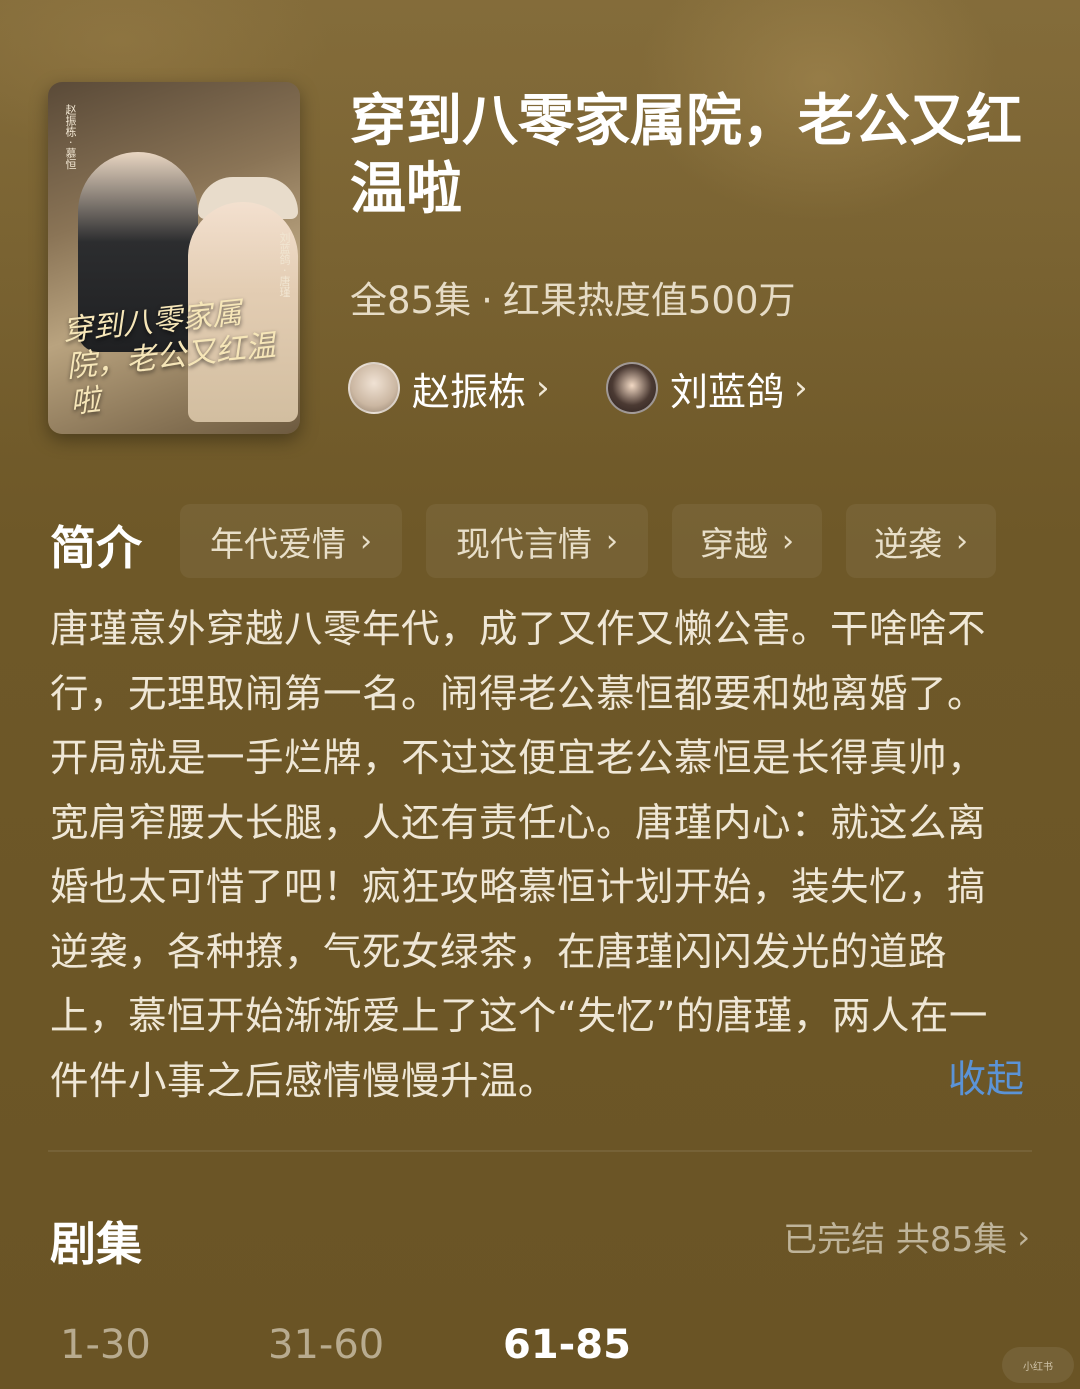 The width and height of the screenshot is (1080, 1389). What do you see at coordinates (524, 544) in the screenshot?
I see `tag-label: 现代言情` at bounding box center [524, 544].